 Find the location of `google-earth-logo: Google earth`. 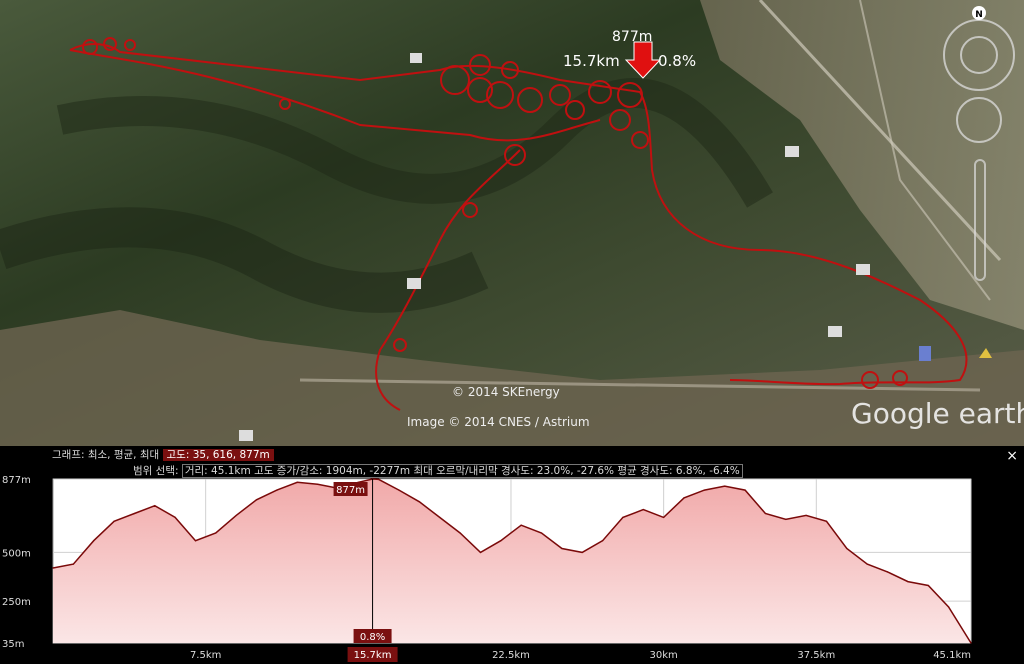

google-earth-logo: Google earth is located at coordinates (937, 413).